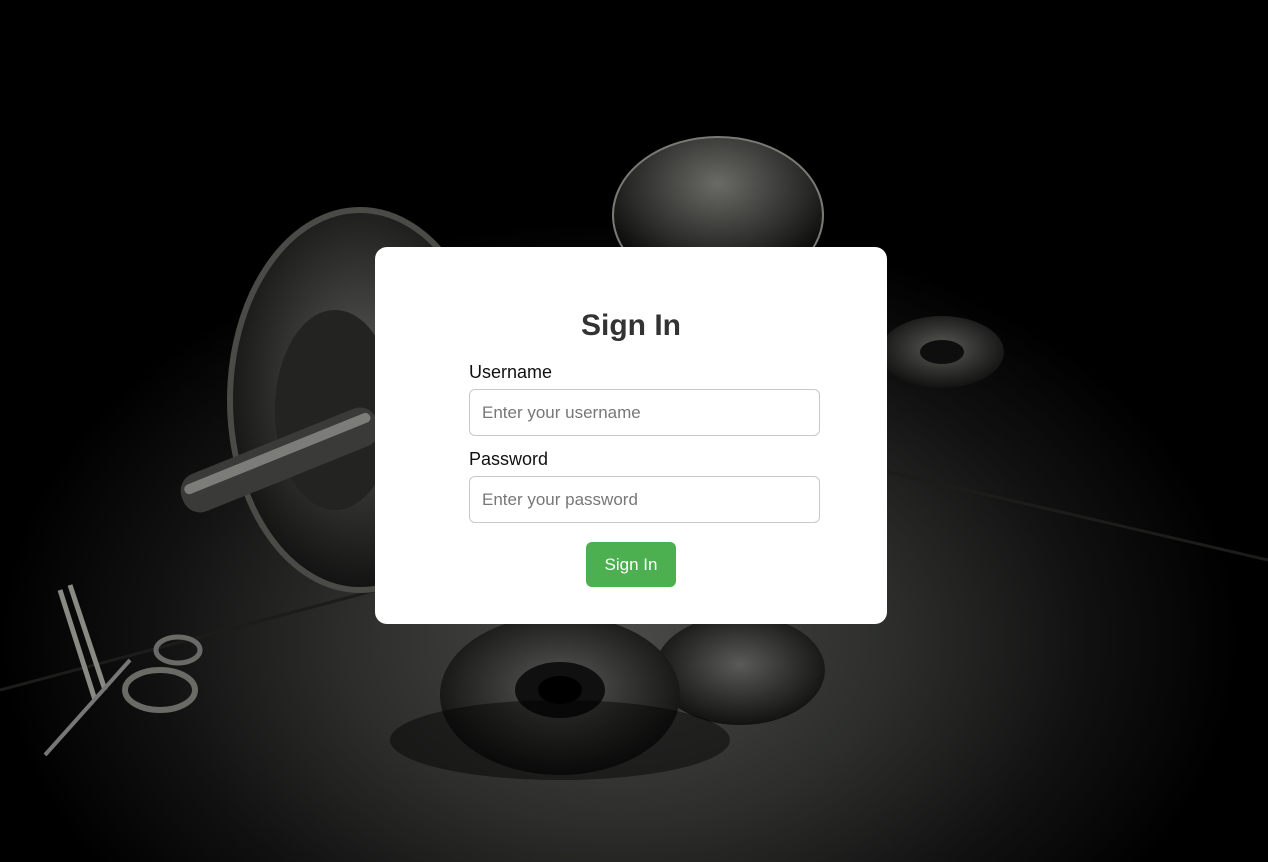 The height and width of the screenshot is (862, 1268). What do you see at coordinates (509, 459) in the screenshot?
I see `password-label: Password` at bounding box center [509, 459].